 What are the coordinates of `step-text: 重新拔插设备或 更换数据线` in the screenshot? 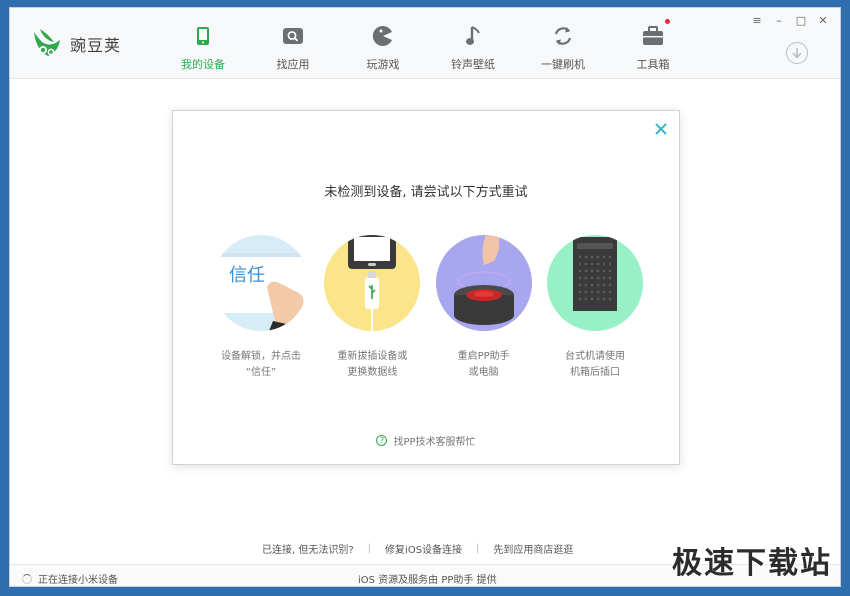 It's located at (372, 364).